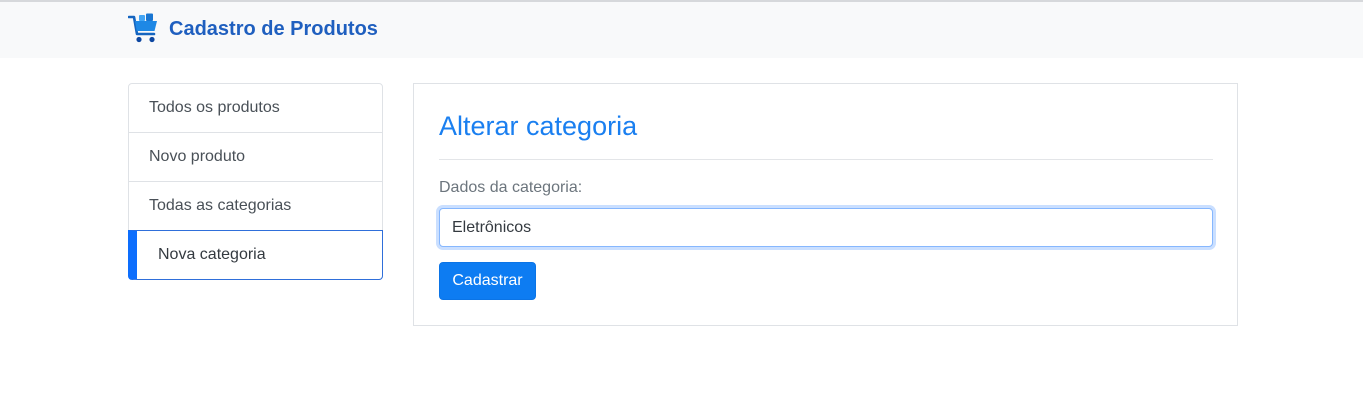 The width and height of the screenshot is (1363, 397). I want to click on submit-button: Cadastrar, so click(487, 281).